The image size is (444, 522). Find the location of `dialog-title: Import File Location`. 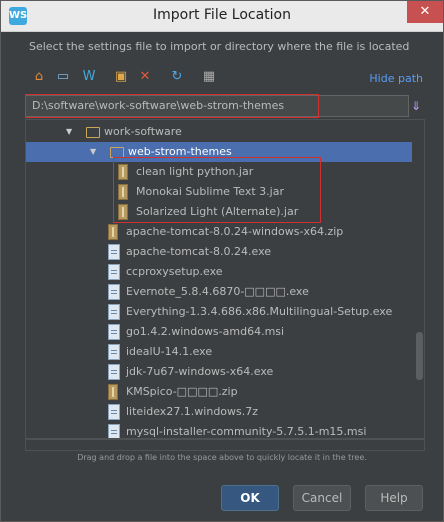

dialog-title: Import File Location is located at coordinates (221, 15).